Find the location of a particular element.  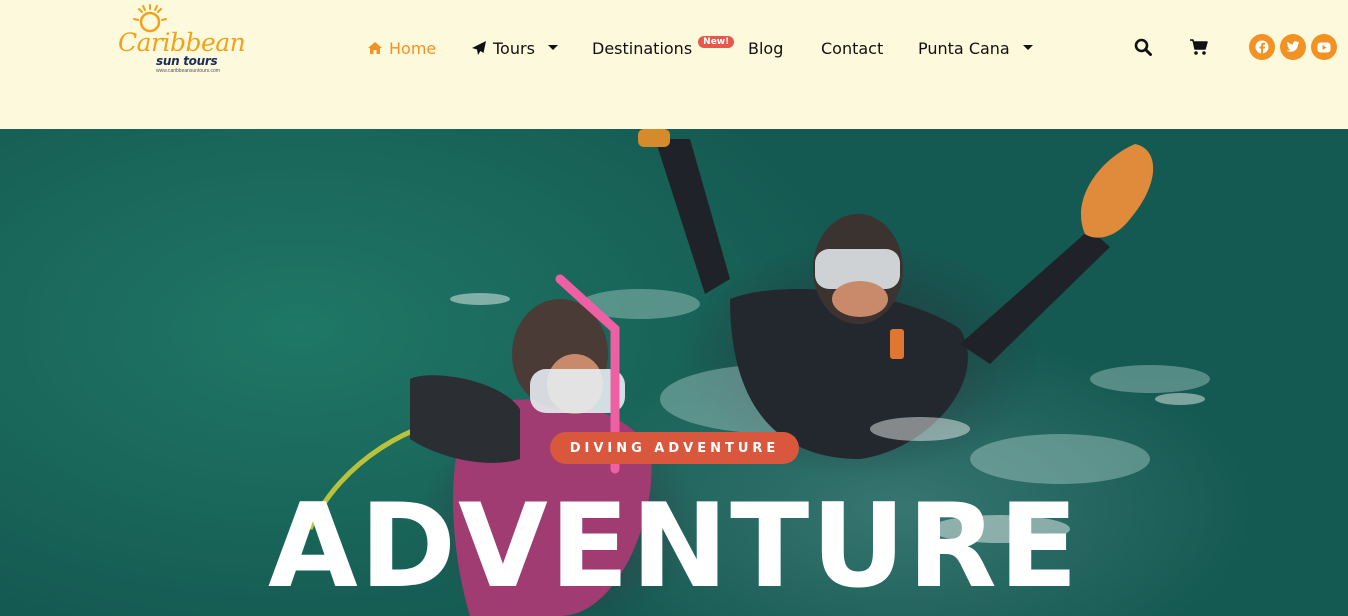

youtube-icon is located at coordinates (1324, 47).